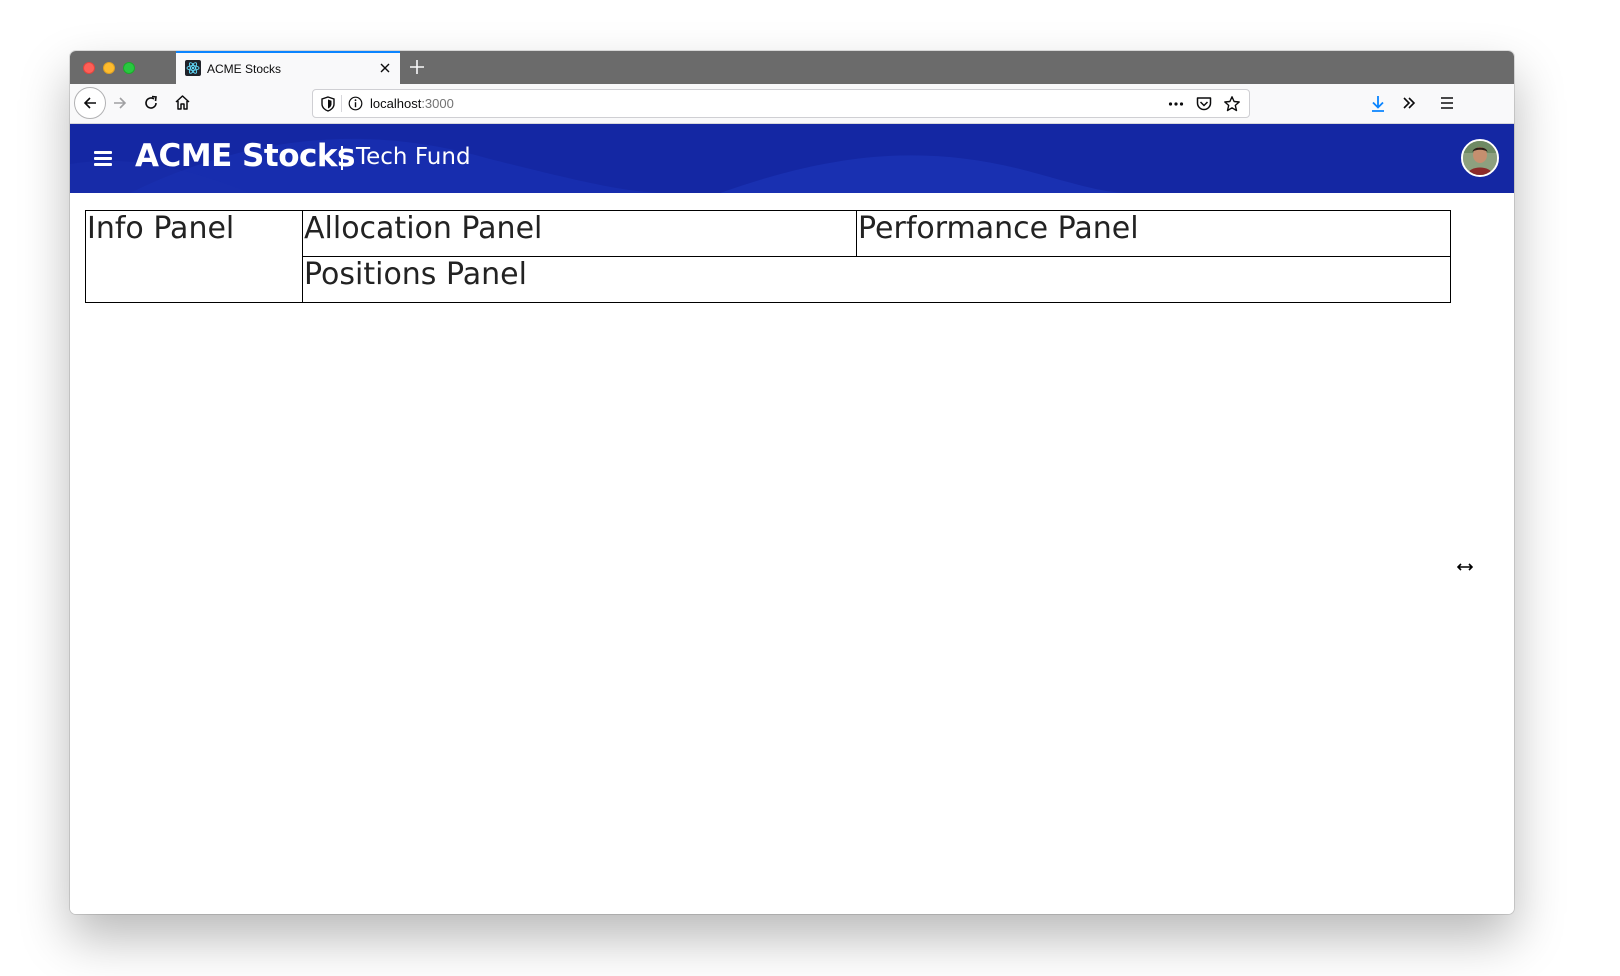 This screenshot has width=1620, height=976. I want to click on url-text: localhost:3000, so click(412, 103).